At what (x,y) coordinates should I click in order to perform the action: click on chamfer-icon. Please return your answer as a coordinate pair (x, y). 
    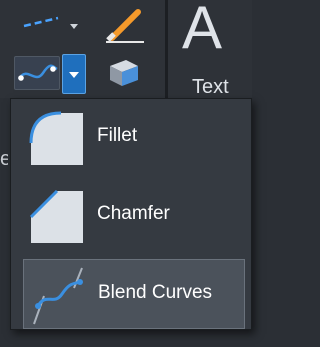
    Looking at the image, I should click on (56, 216).